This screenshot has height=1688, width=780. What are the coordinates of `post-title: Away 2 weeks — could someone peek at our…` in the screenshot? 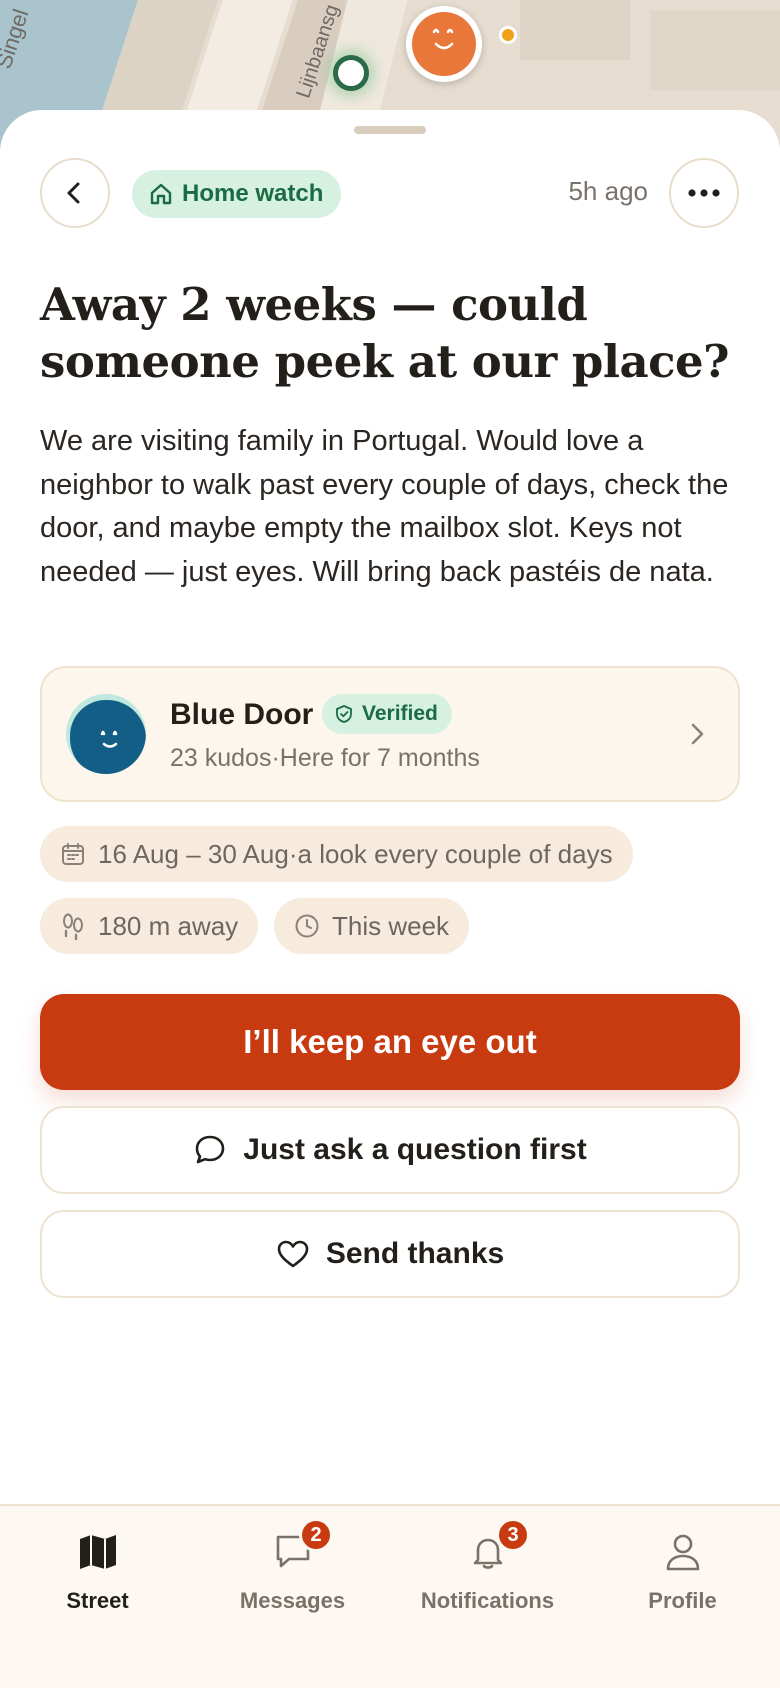 It's located at (385, 333).